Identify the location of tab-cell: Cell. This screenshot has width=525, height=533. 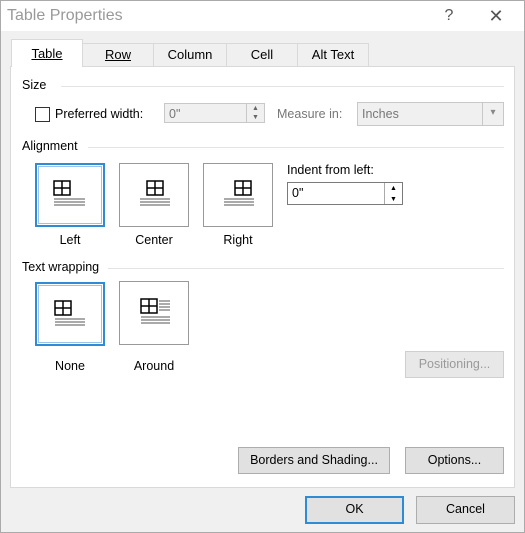
(262, 54).